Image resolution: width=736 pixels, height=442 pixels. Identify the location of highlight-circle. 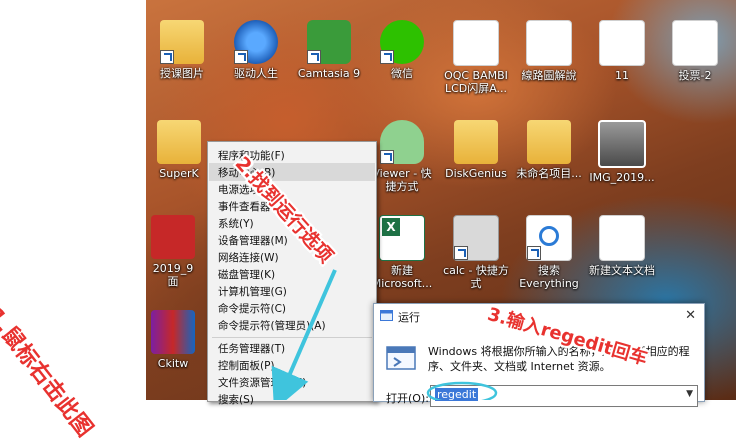
(462, 390).